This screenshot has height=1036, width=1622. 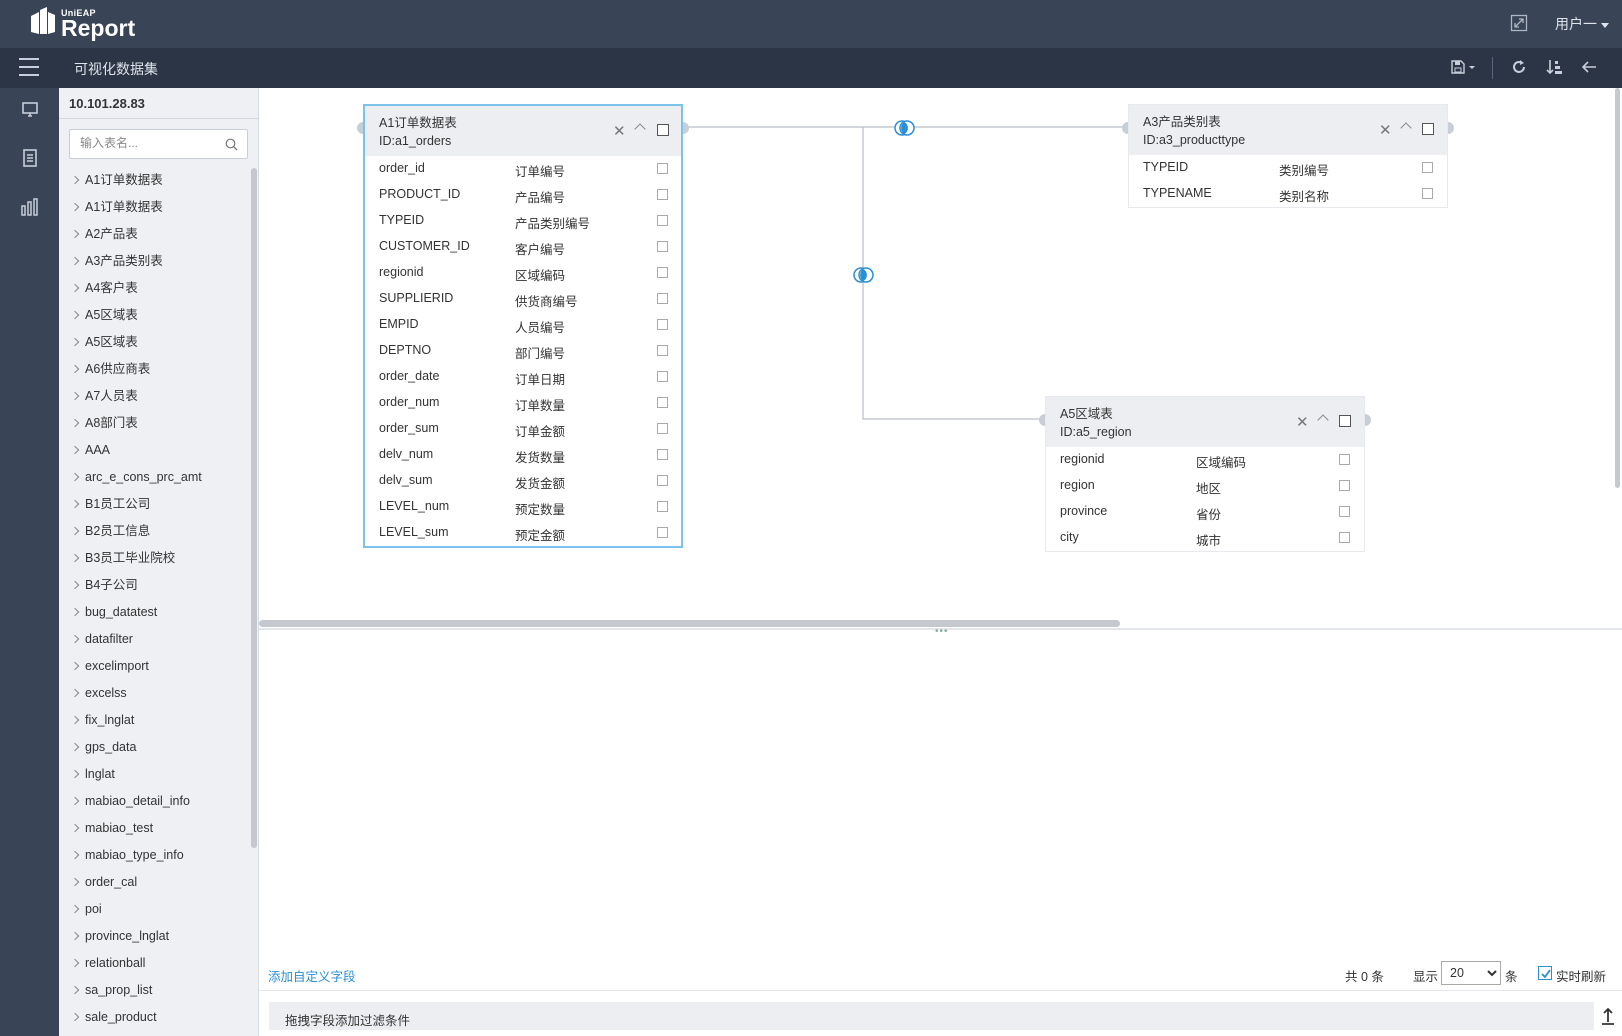 I want to click on field-row: EMPID 人员编号, so click(x=523, y=325).